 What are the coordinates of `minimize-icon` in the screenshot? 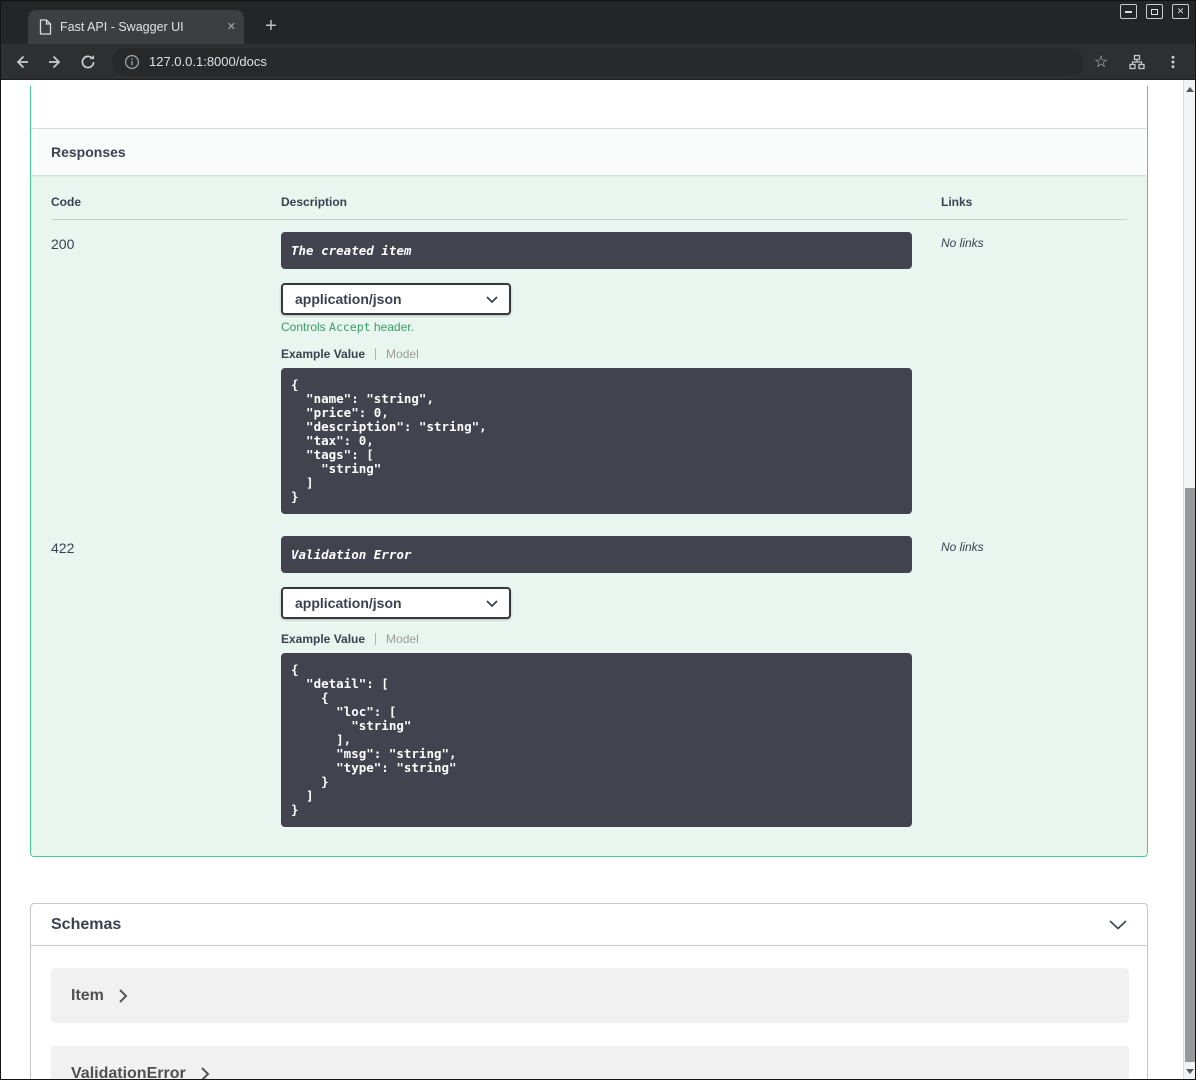 It's located at (1128, 11).